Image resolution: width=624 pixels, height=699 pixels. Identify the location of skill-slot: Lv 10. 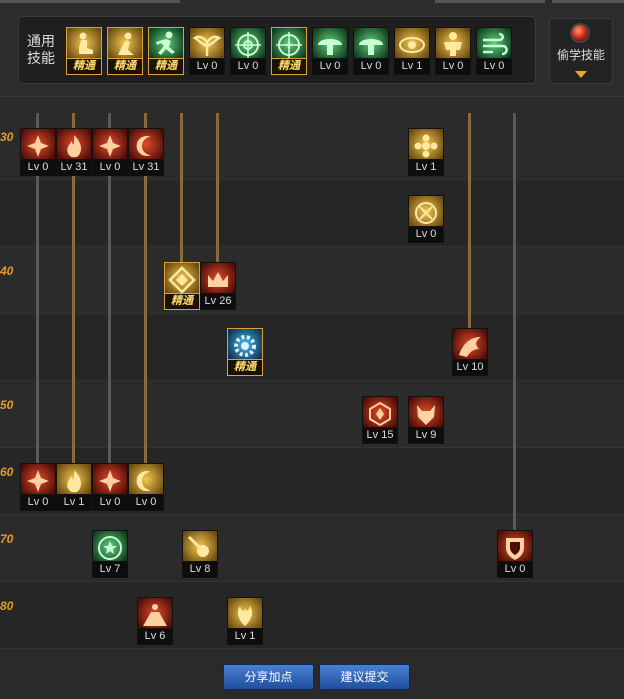
(470, 352).